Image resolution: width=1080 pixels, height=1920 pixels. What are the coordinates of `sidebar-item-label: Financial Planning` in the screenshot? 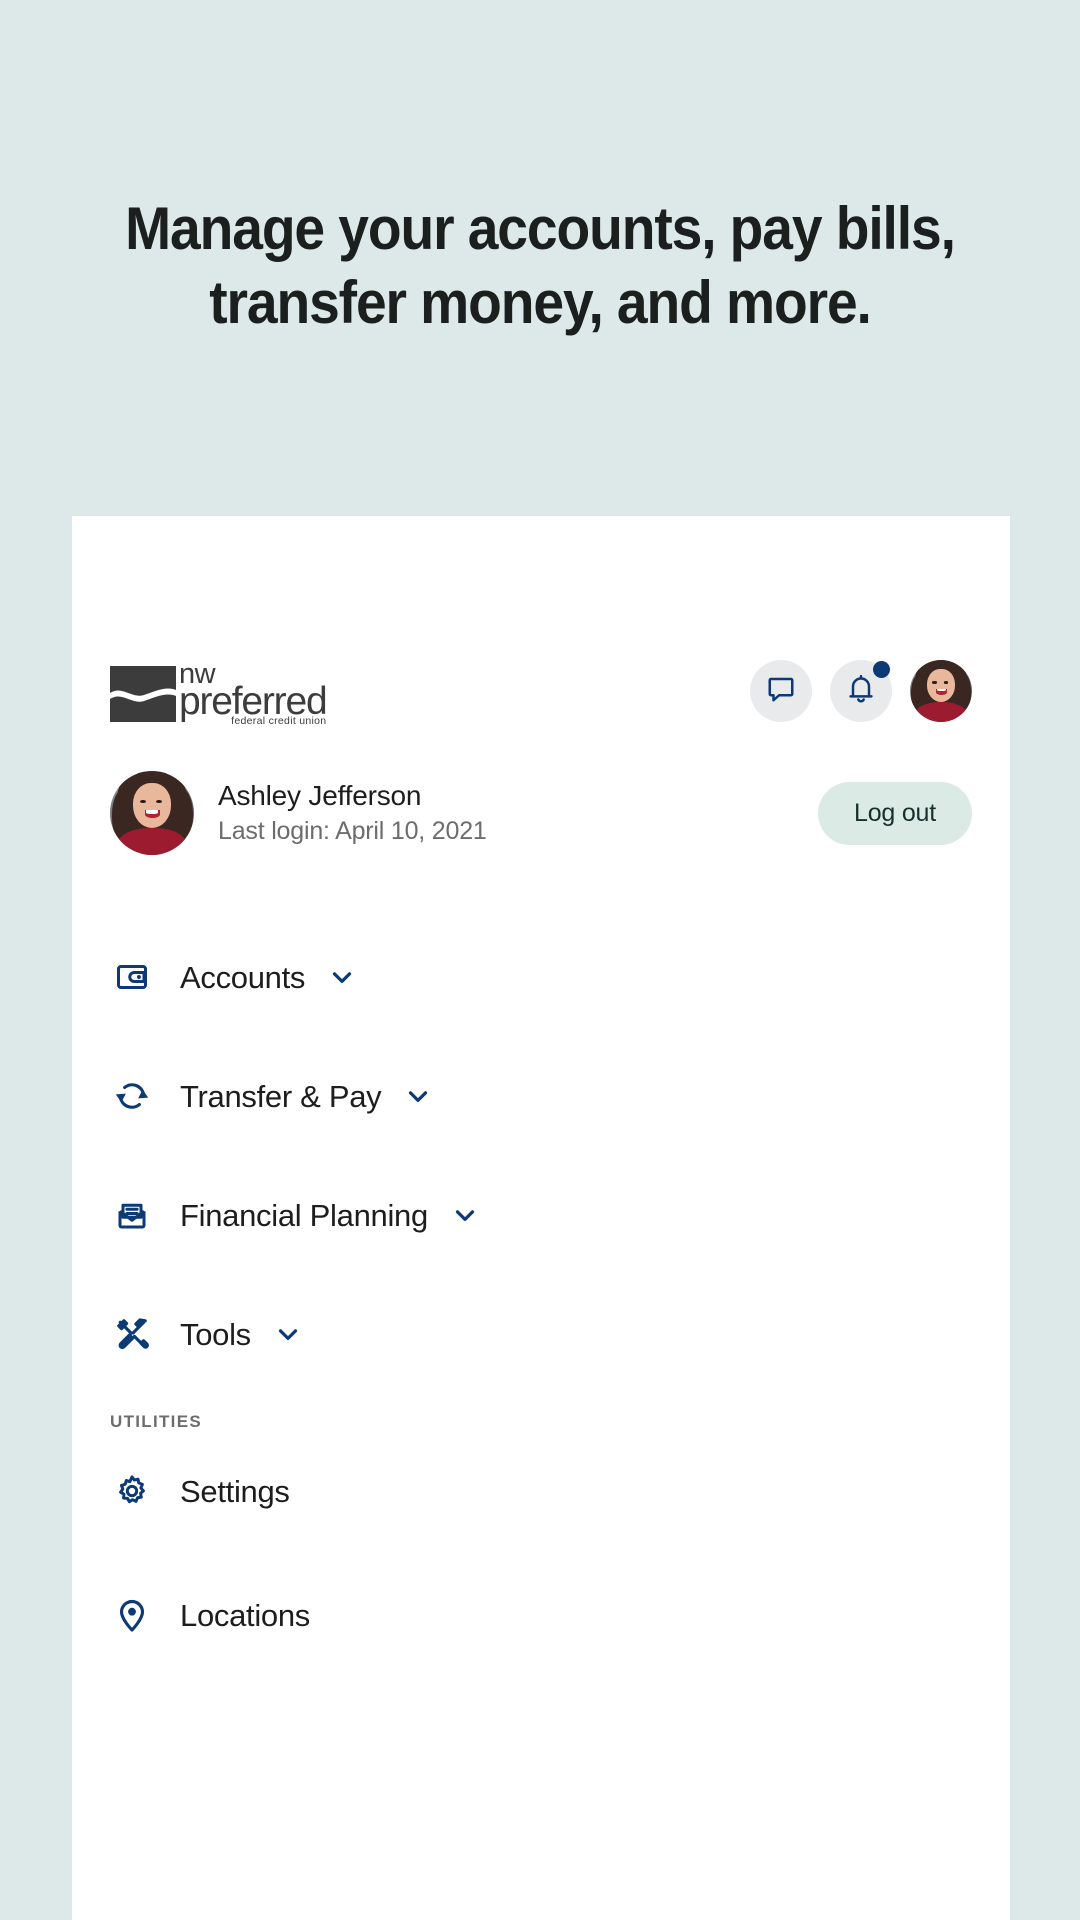 It's located at (304, 1215).